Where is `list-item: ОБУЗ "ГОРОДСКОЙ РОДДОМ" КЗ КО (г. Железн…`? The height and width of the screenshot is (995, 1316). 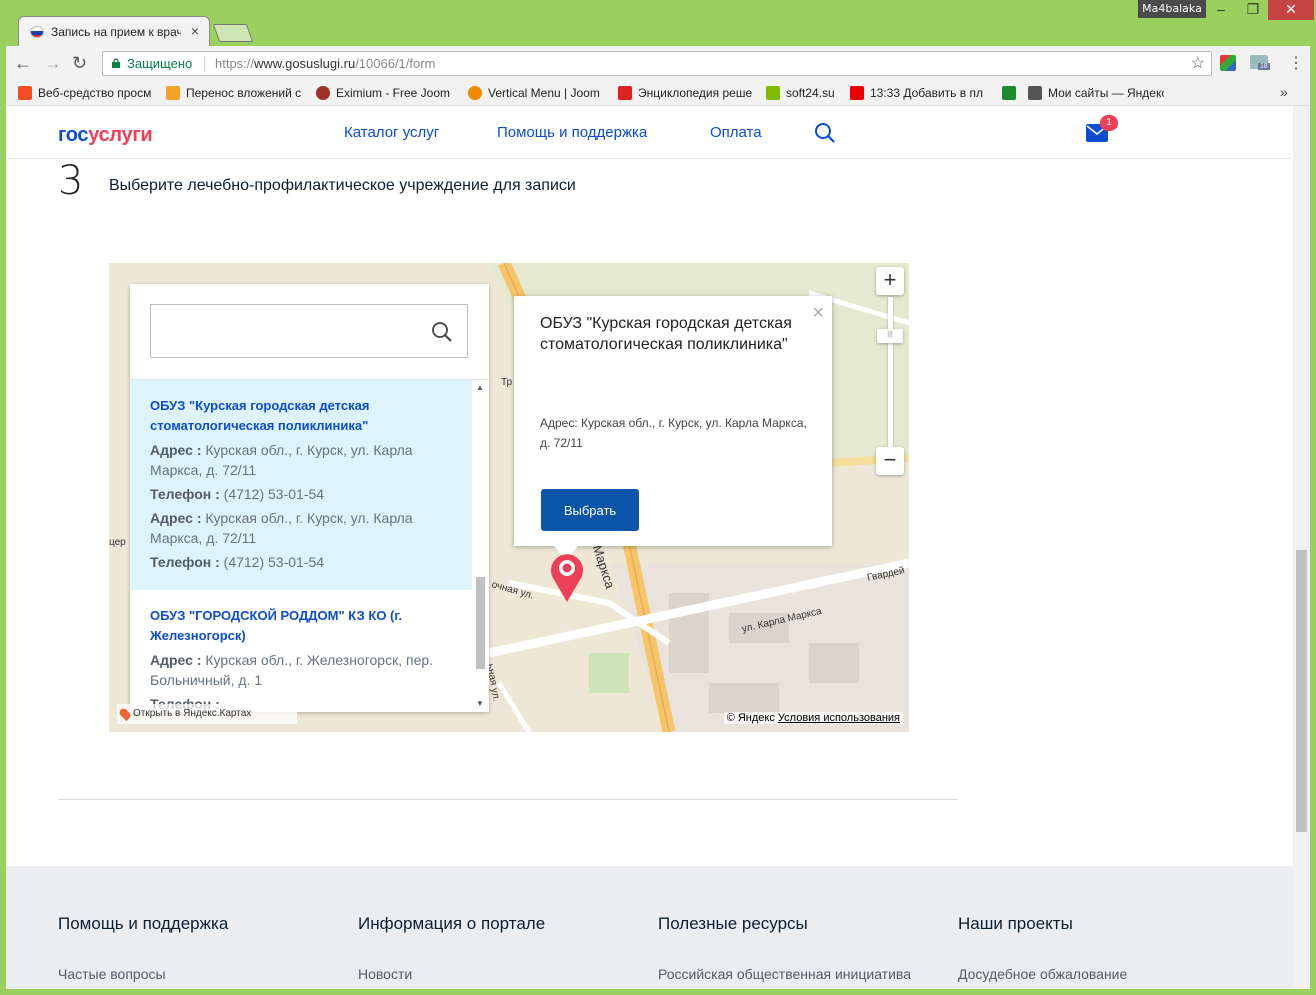
list-item: ОБУЗ "ГОРОДСКОЙ РОДДОМ" КЗ КО (г. Железн… is located at coordinates (301, 651).